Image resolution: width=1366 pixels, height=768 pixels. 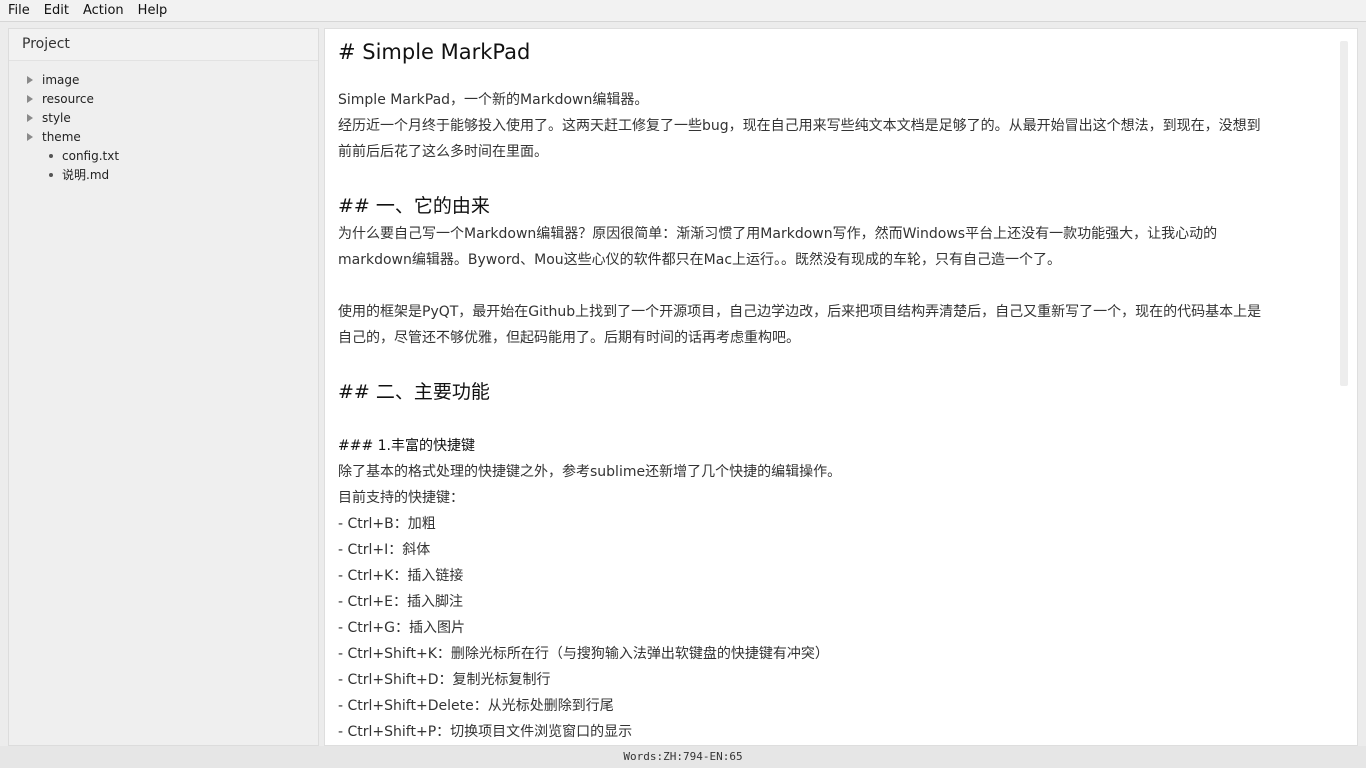 I want to click on editor-text-line: 目前支持的快捷键：, so click(x=838, y=498).